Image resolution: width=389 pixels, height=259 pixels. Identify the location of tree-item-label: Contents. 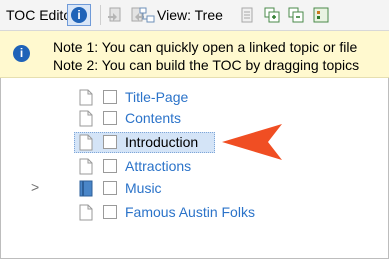
(153, 118).